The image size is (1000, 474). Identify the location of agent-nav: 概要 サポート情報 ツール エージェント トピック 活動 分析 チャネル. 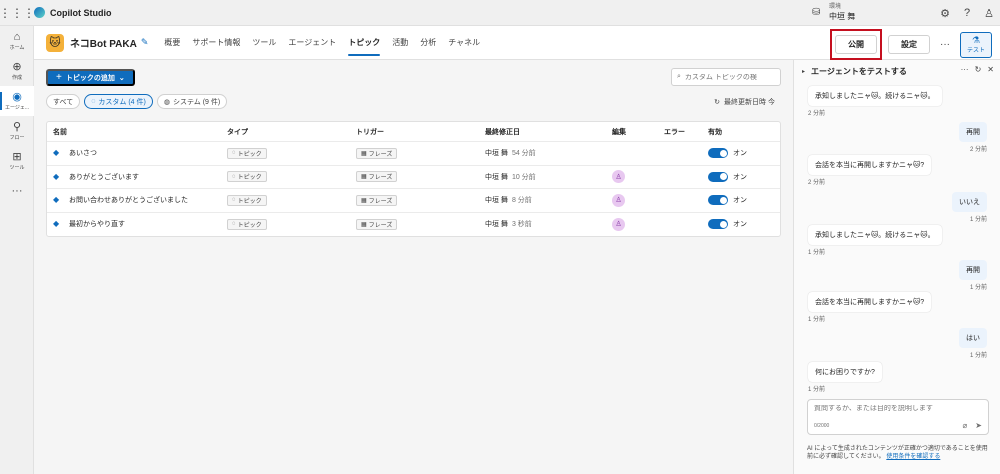
(322, 43).